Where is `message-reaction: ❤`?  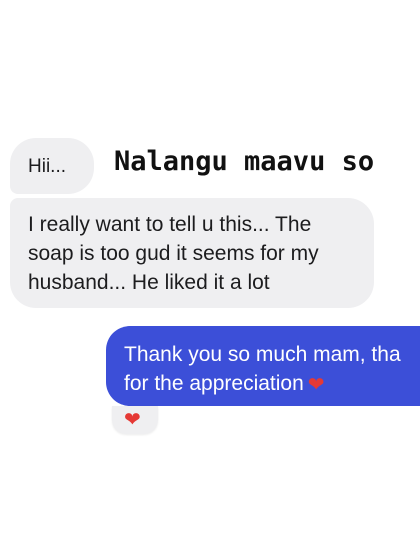 message-reaction: ❤ is located at coordinates (135, 420).